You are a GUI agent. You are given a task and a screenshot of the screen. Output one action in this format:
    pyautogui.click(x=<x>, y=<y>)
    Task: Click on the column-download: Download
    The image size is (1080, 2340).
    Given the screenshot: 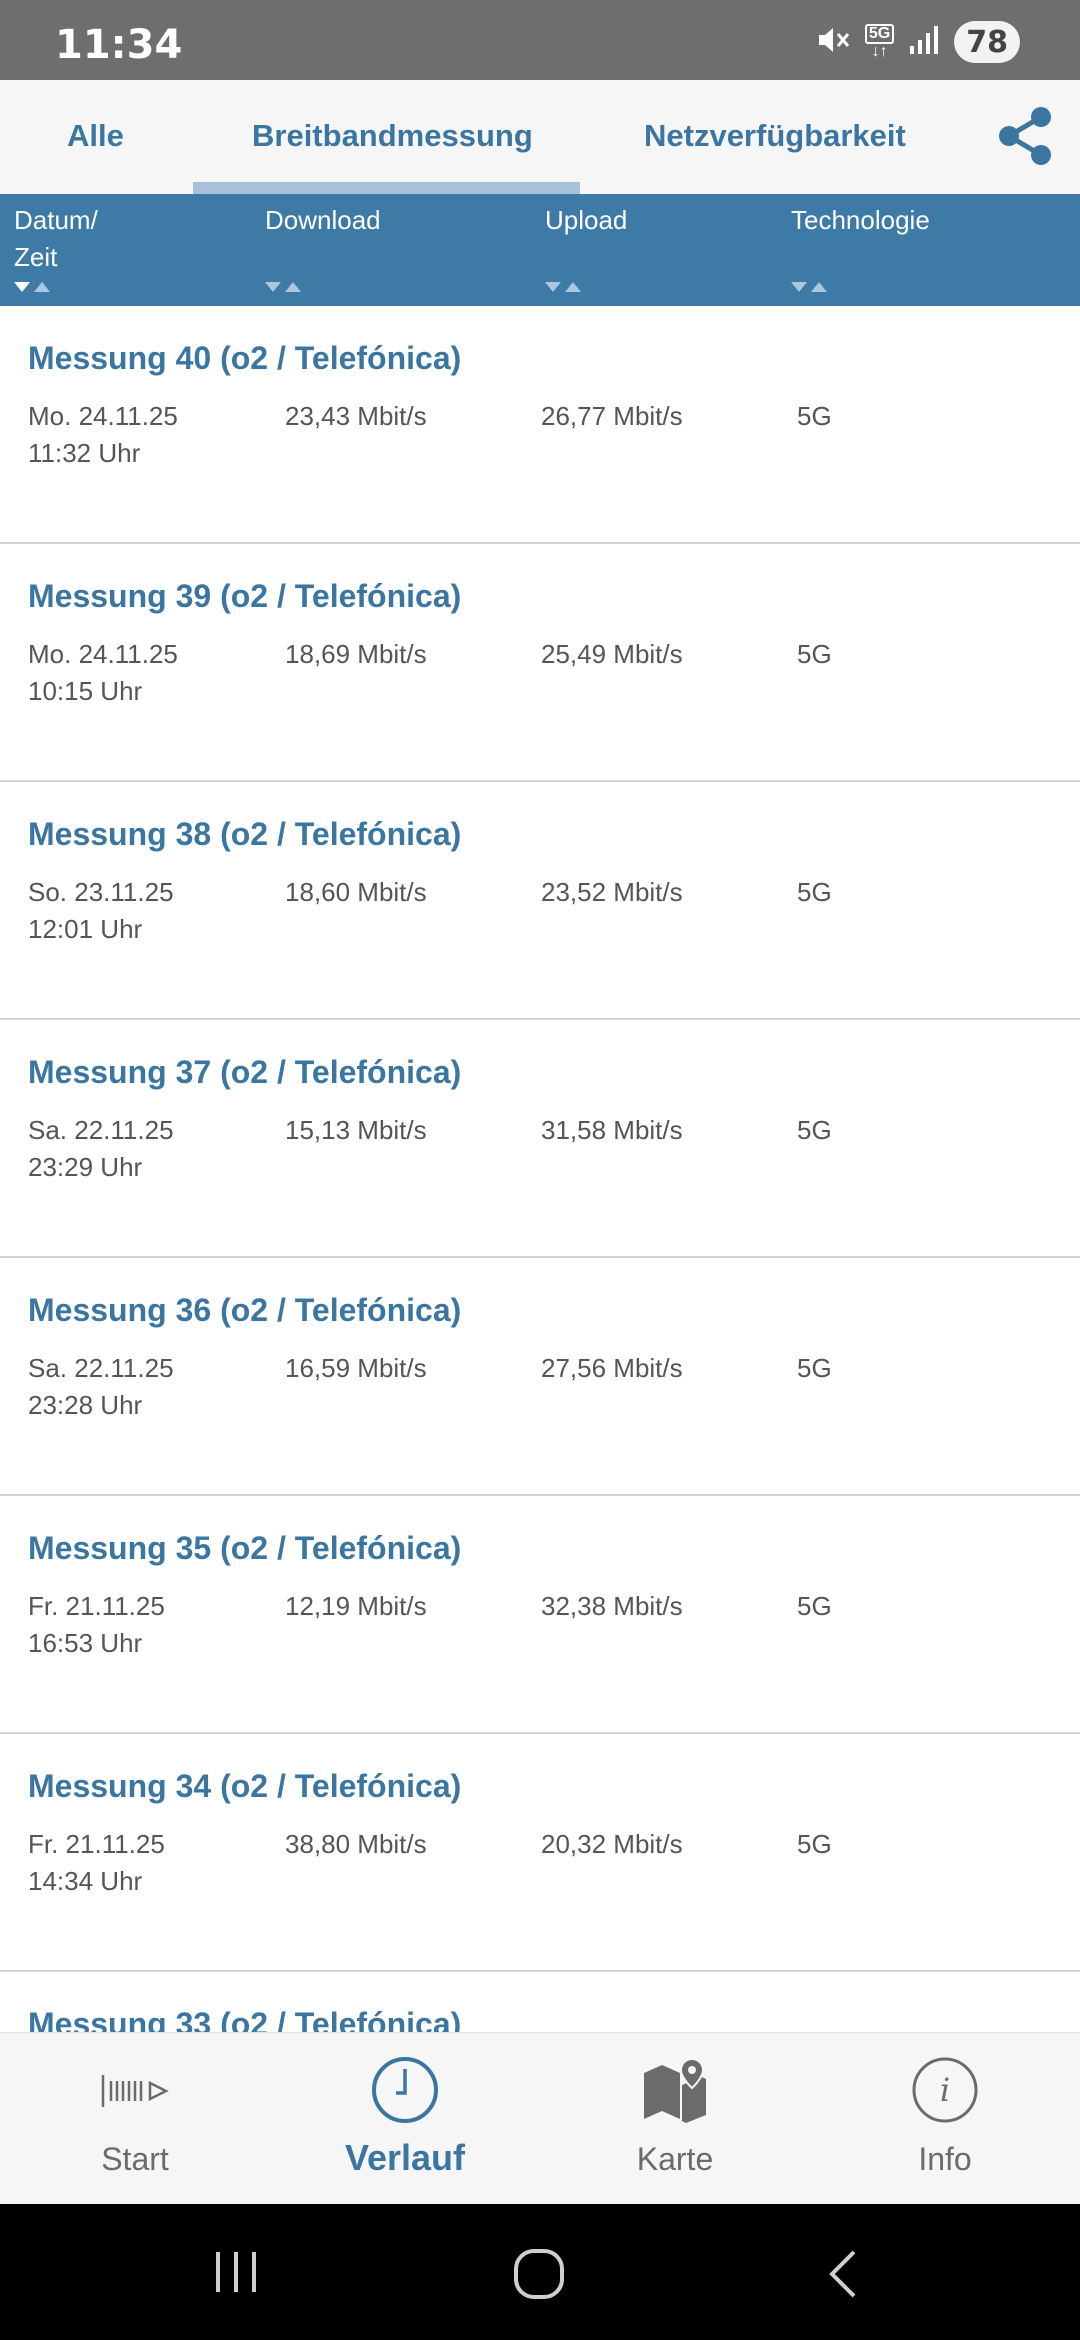 What is the action you would take?
    pyautogui.click(x=323, y=220)
    